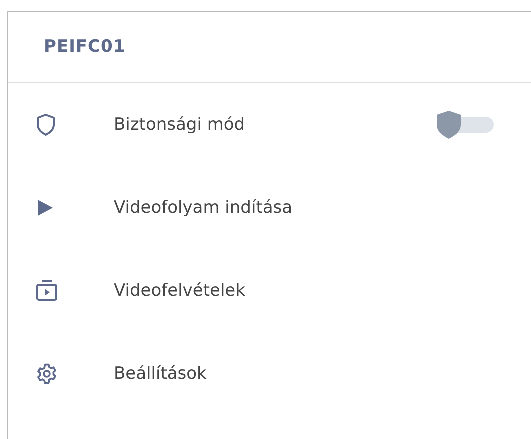 This screenshot has height=439, width=531. Describe the element at coordinates (160, 374) in the screenshot. I see `menu-label: Beállítások` at that location.